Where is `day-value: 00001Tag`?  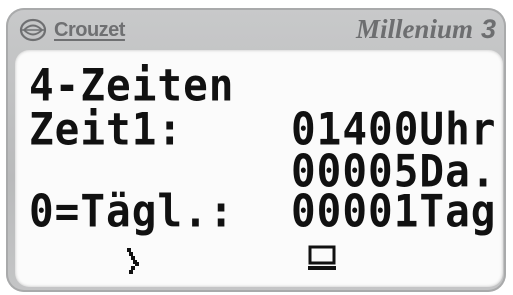 day-value: 00001Tag is located at coordinates (393, 211).